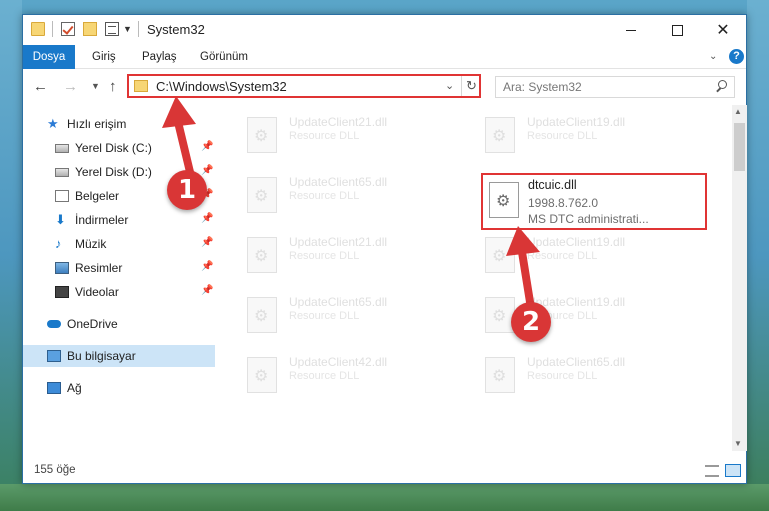 This screenshot has width=769, height=511. Describe the element at coordinates (631, 30) in the screenshot. I see `minimize-button` at that location.